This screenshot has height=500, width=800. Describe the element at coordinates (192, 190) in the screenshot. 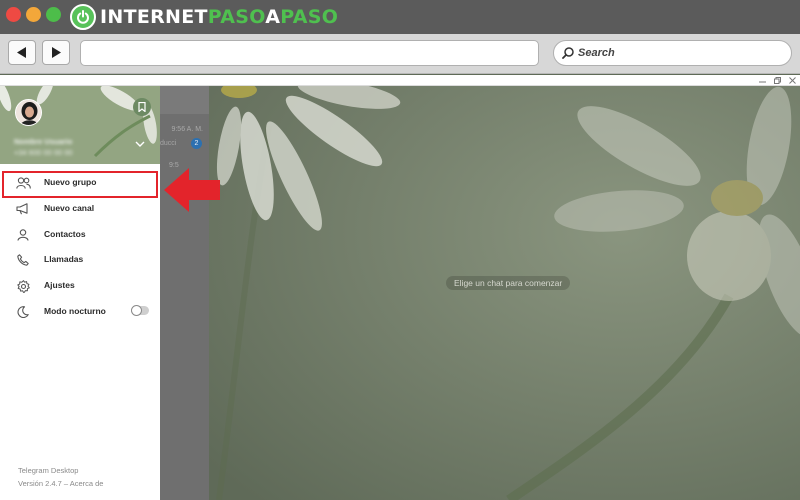

I see `red-arrow-icon` at that location.